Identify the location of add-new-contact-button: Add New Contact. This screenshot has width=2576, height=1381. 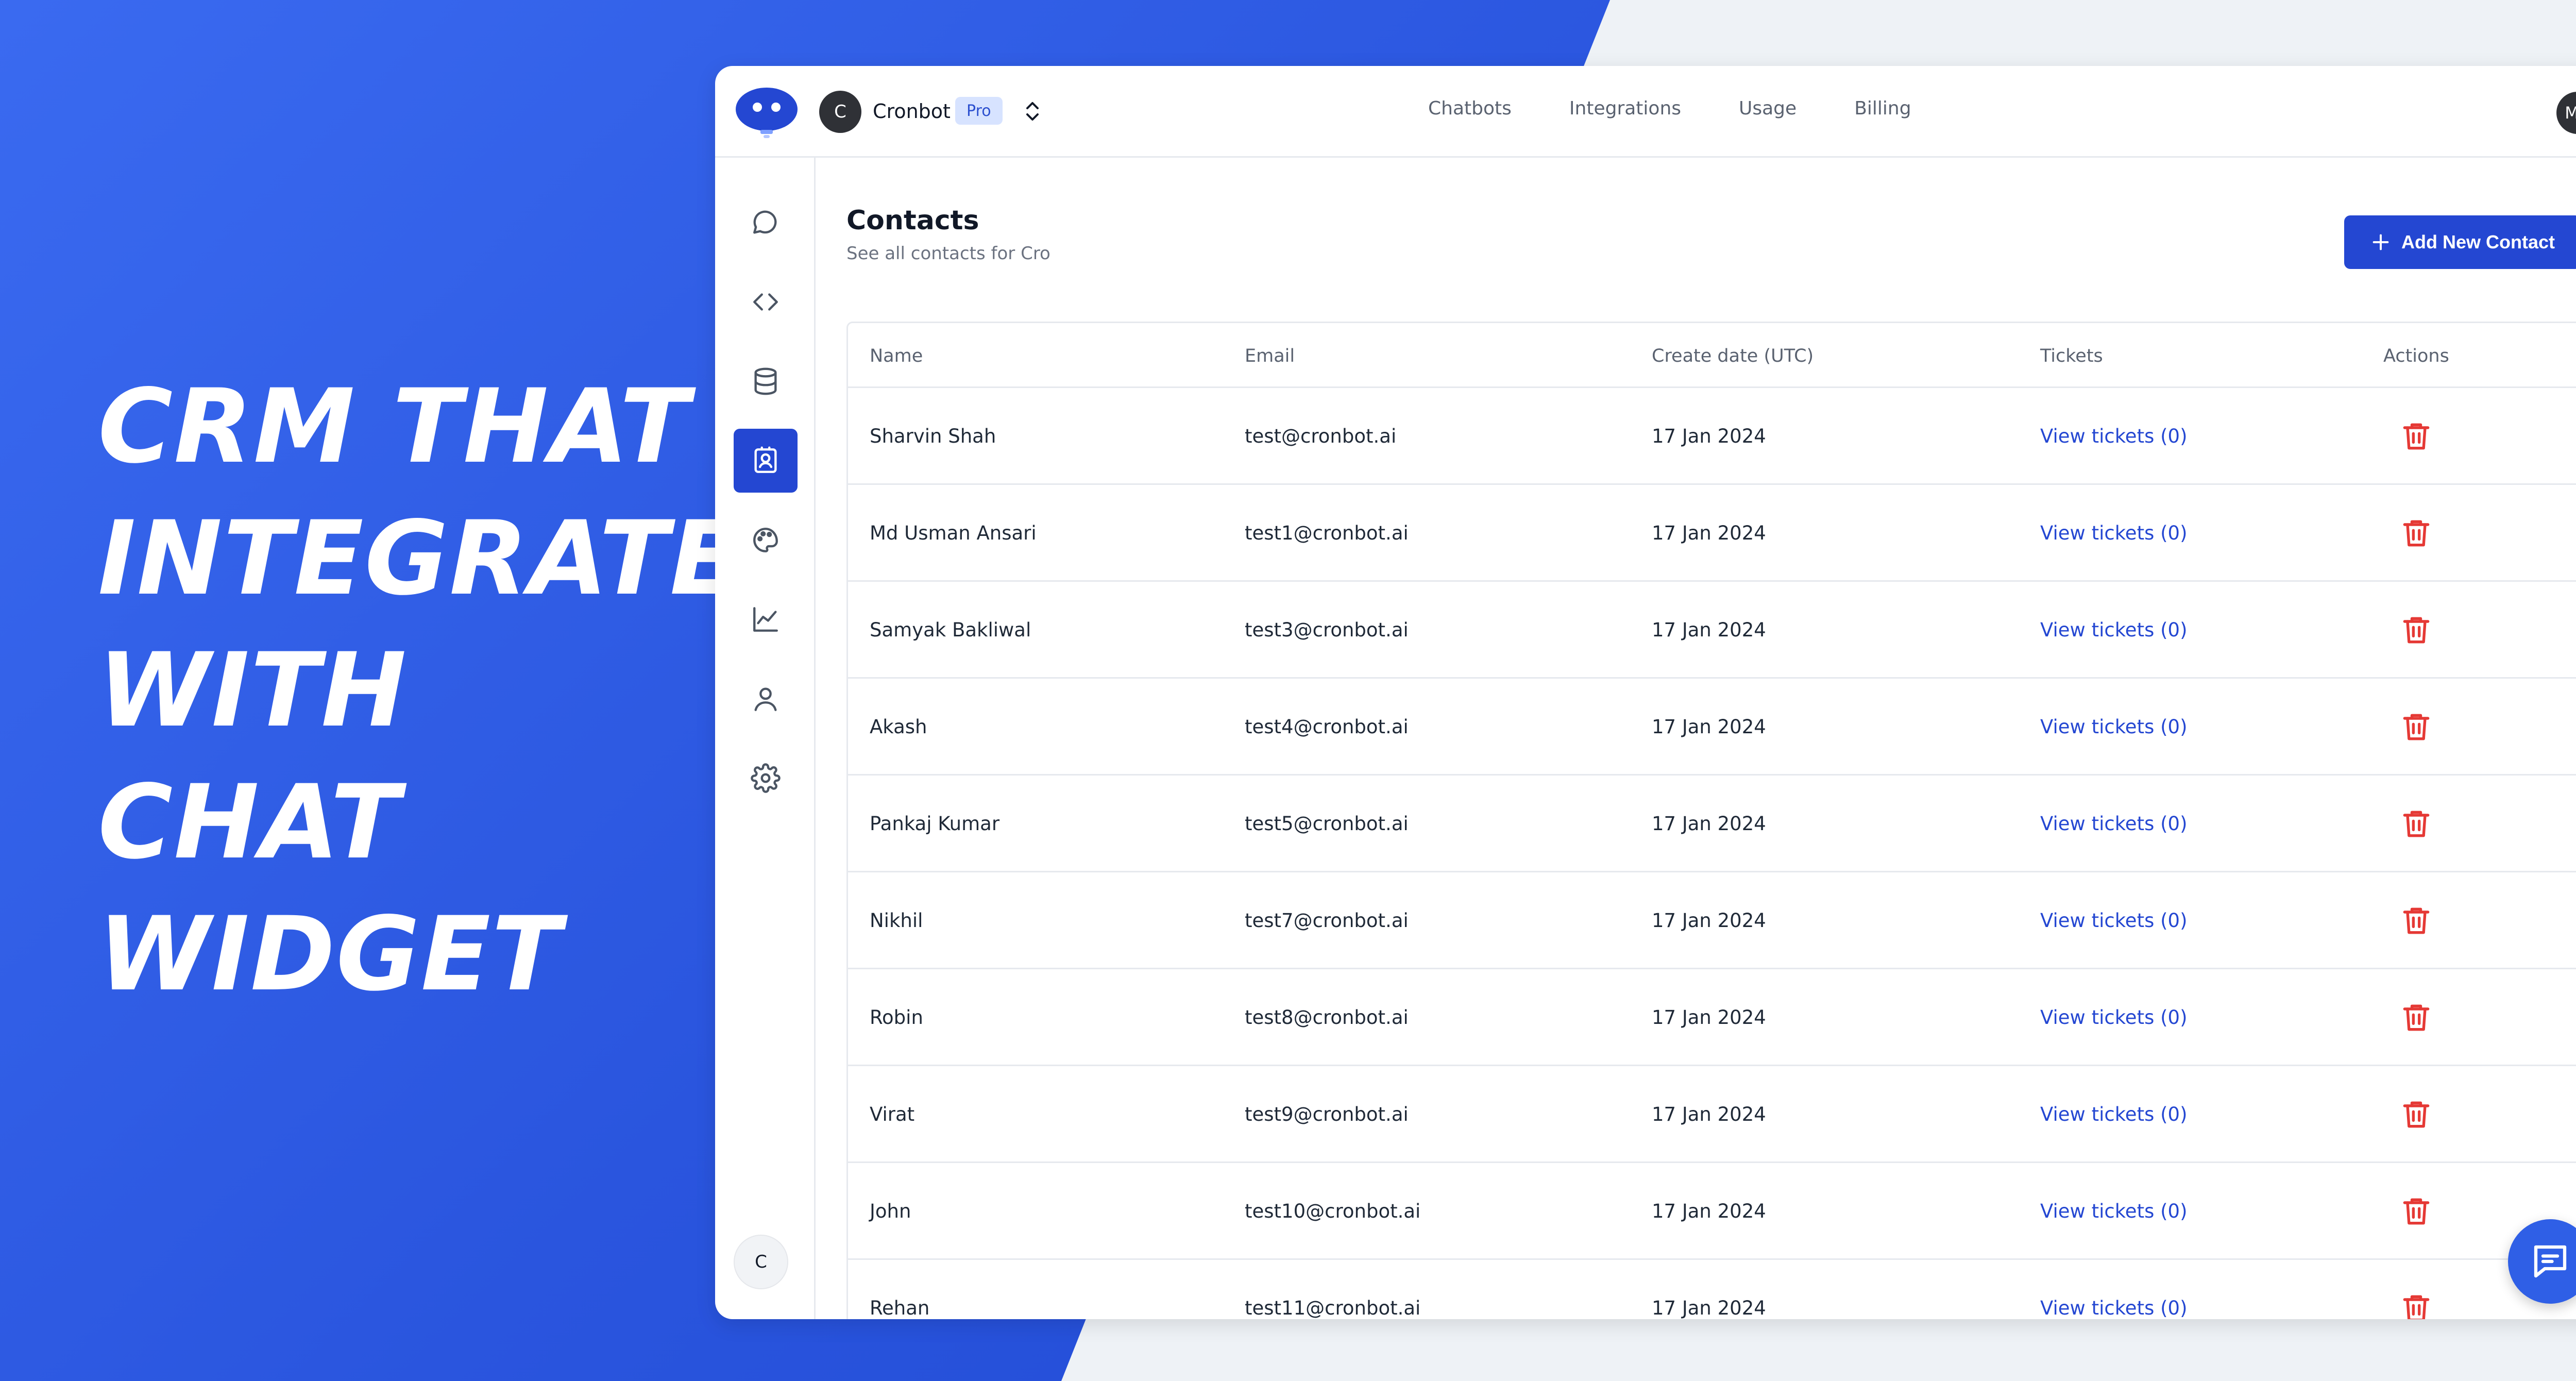
(2460, 242).